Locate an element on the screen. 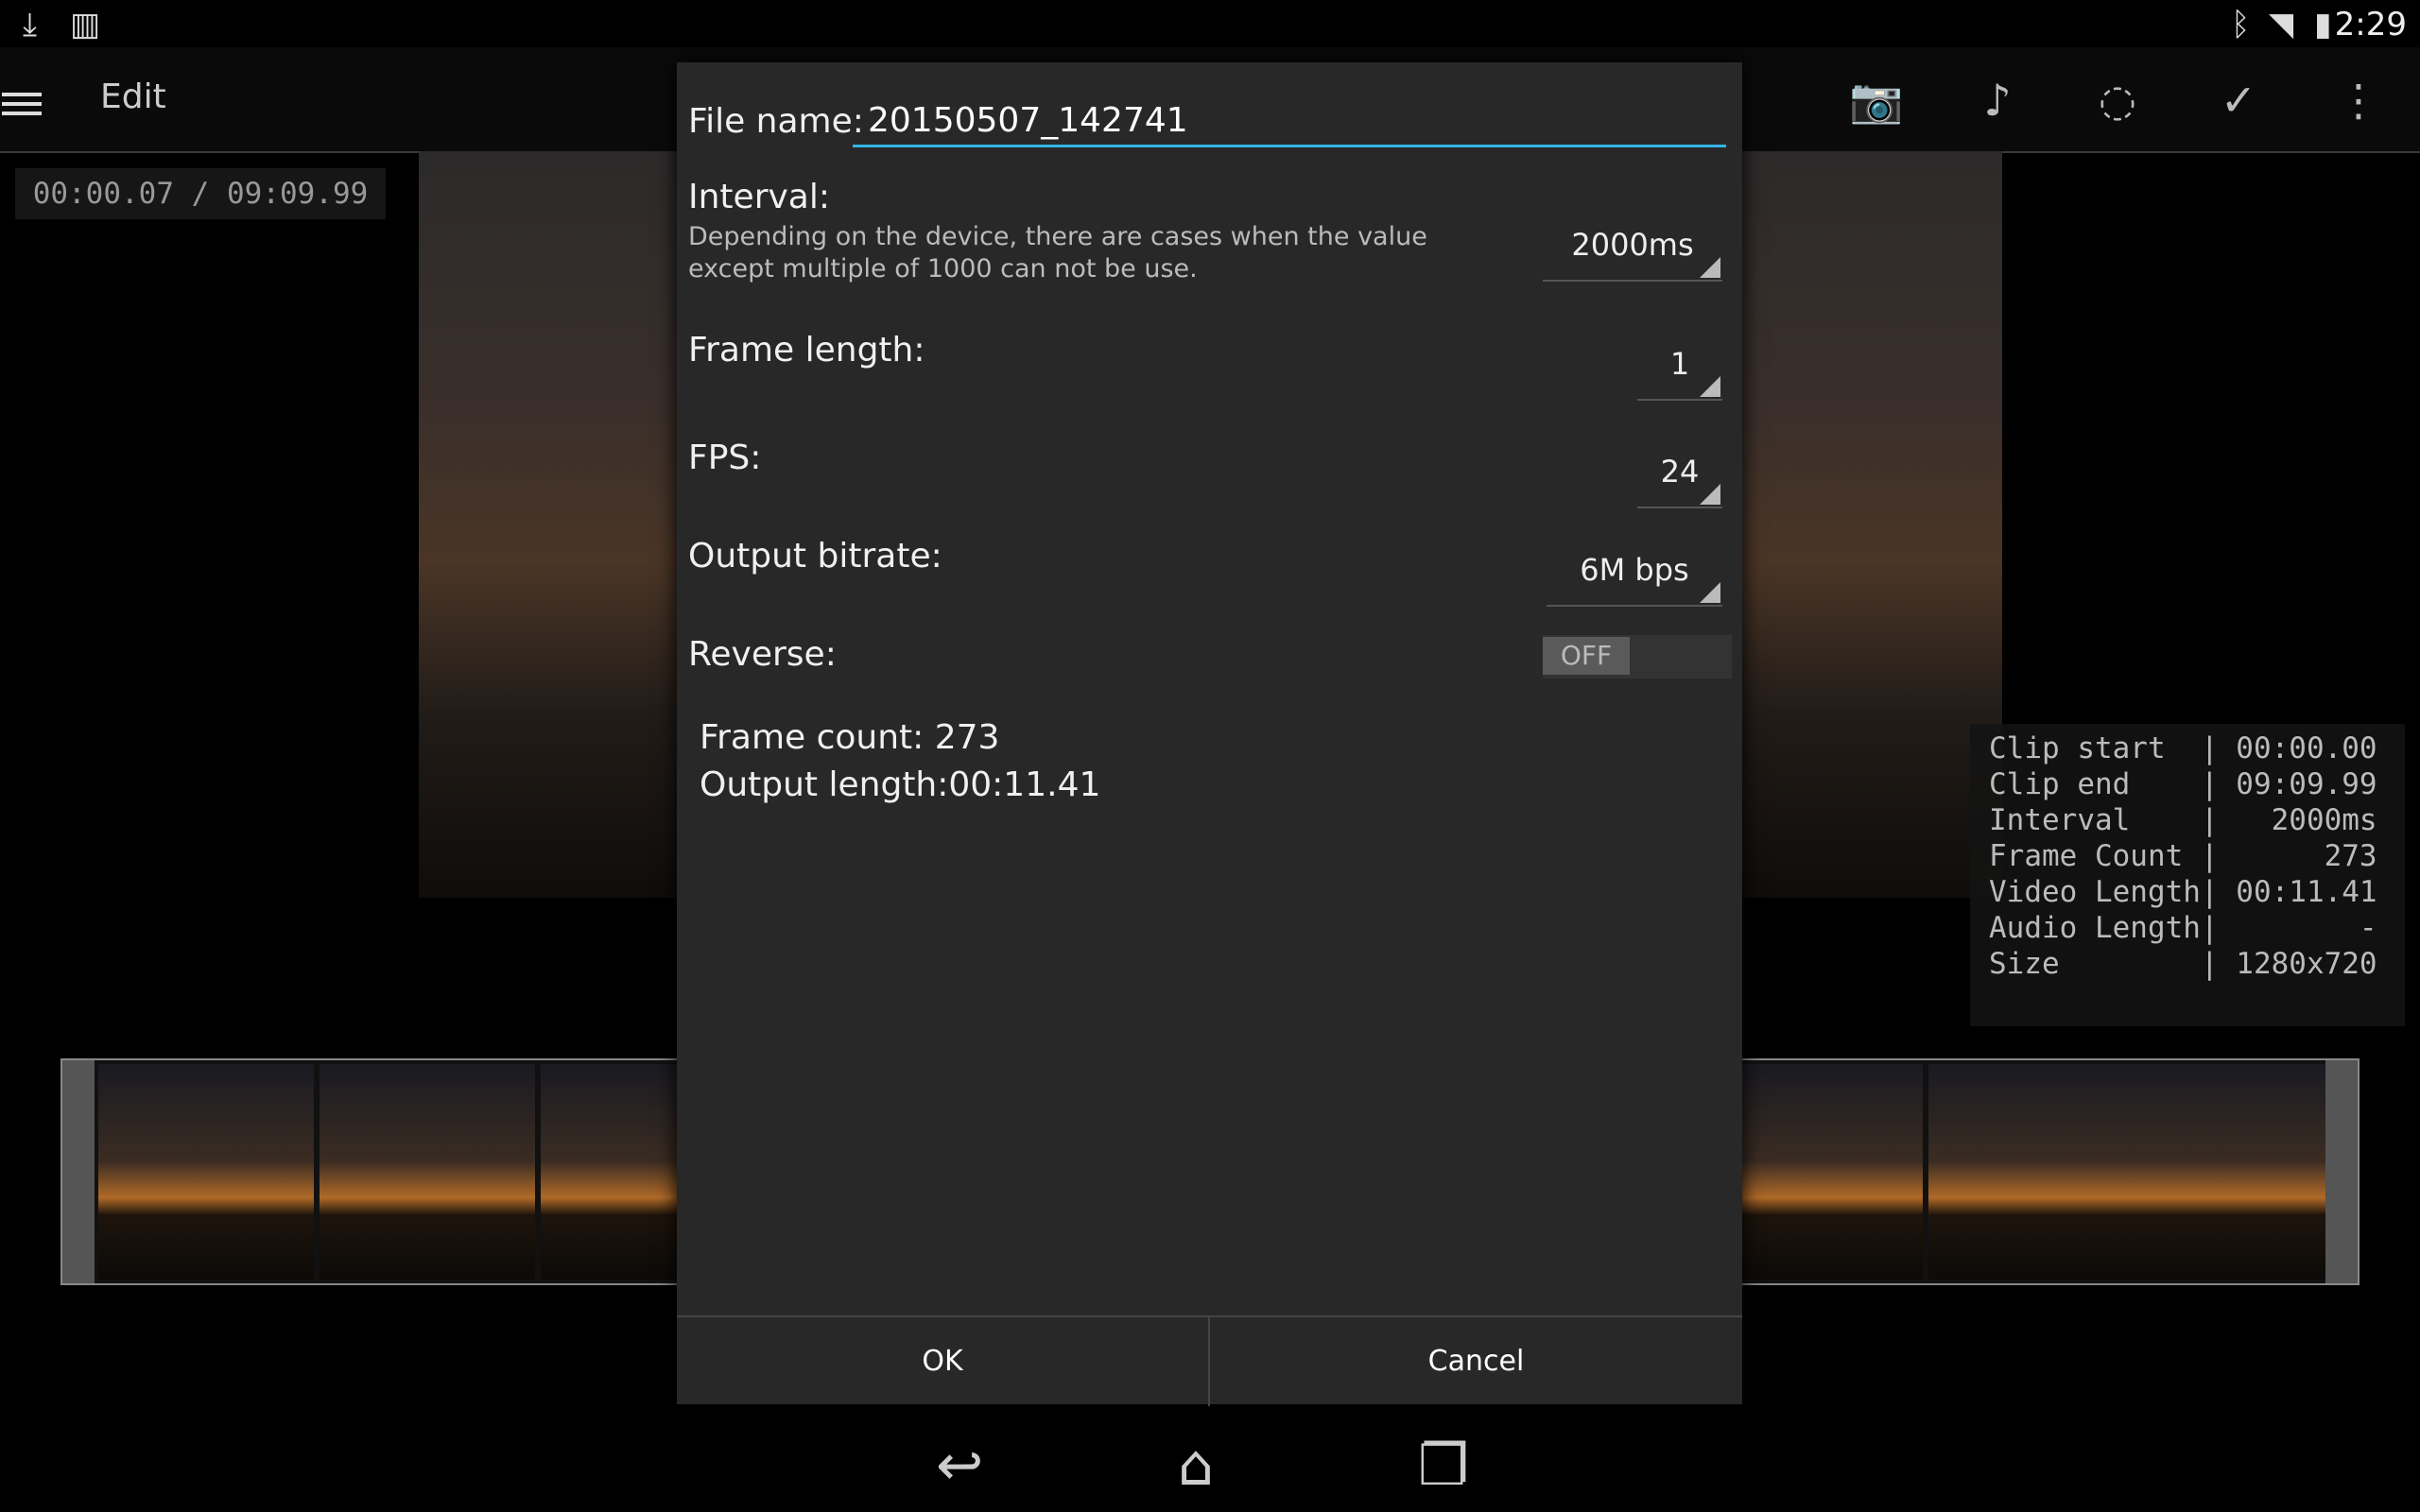 This screenshot has height=1512, width=2420. info-row: Interval | 2000ms is located at coordinates (2183, 820).